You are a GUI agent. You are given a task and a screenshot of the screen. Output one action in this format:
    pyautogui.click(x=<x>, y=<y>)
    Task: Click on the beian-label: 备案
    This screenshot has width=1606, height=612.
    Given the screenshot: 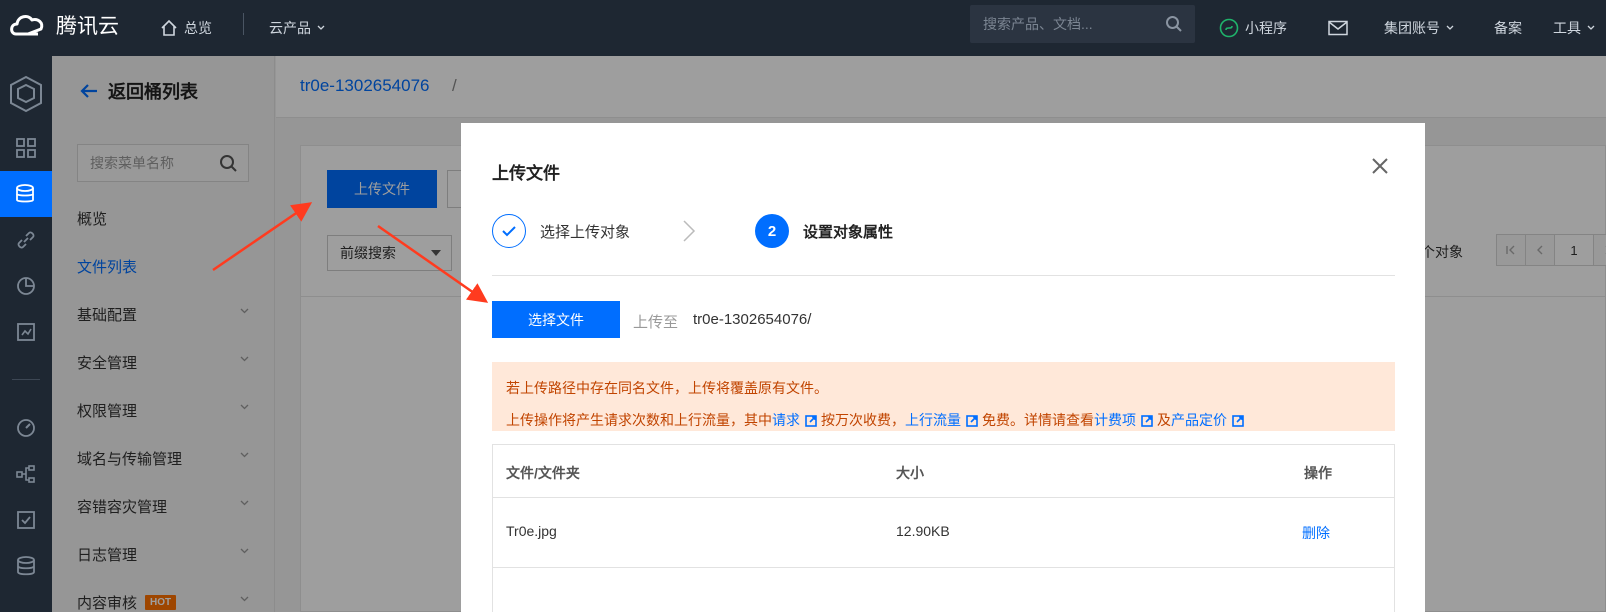 What is the action you would take?
    pyautogui.click(x=1508, y=28)
    